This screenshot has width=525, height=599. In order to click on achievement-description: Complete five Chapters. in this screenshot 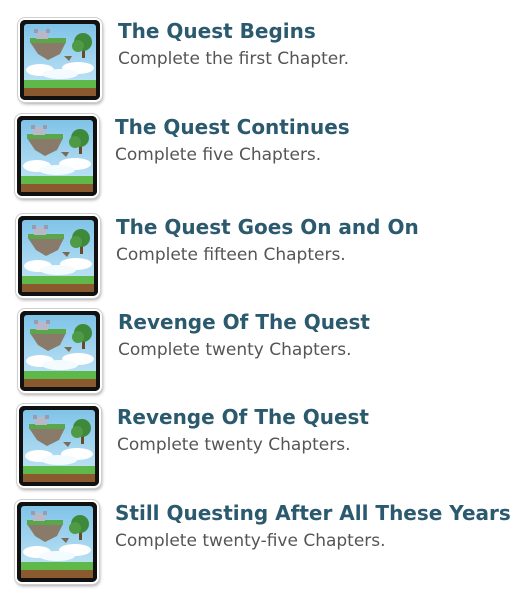, I will do `click(218, 155)`.